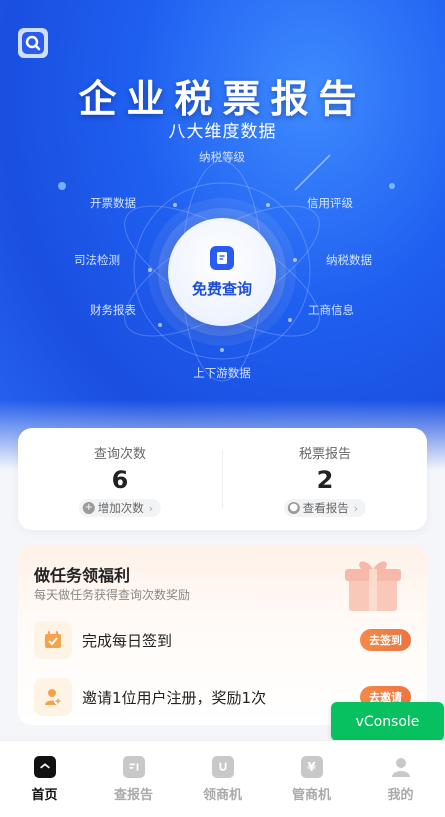 Image resolution: width=445 pixels, height=817 pixels. Describe the element at coordinates (311, 795) in the screenshot. I see `tab-manage-label: 管商机` at that location.